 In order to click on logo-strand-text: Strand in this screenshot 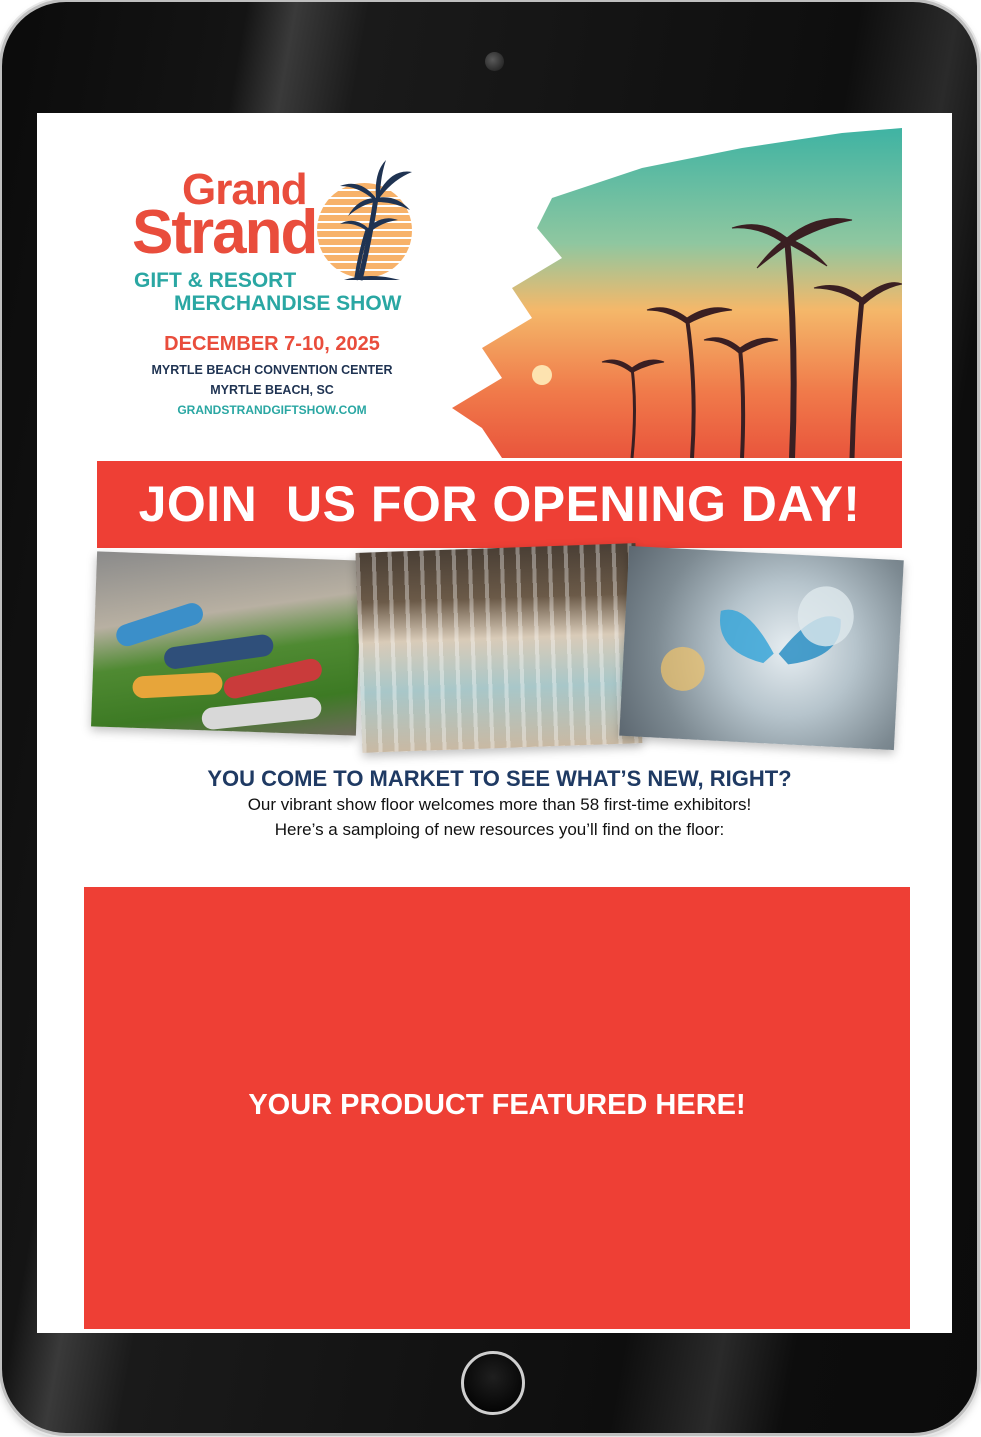, I will do `click(225, 232)`.